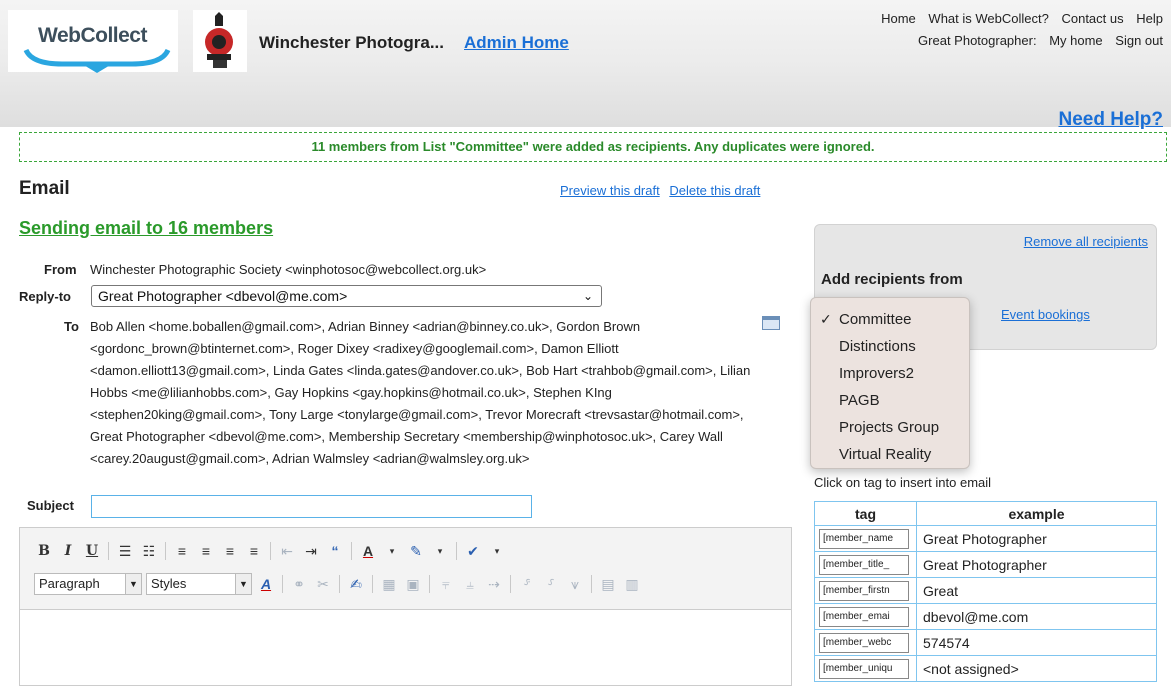 This screenshot has height=686, width=1171. What do you see at coordinates (985, 668) in the screenshot?
I see `table-row: [member_uniqu <not assigned>` at bounding box center [985, 668].